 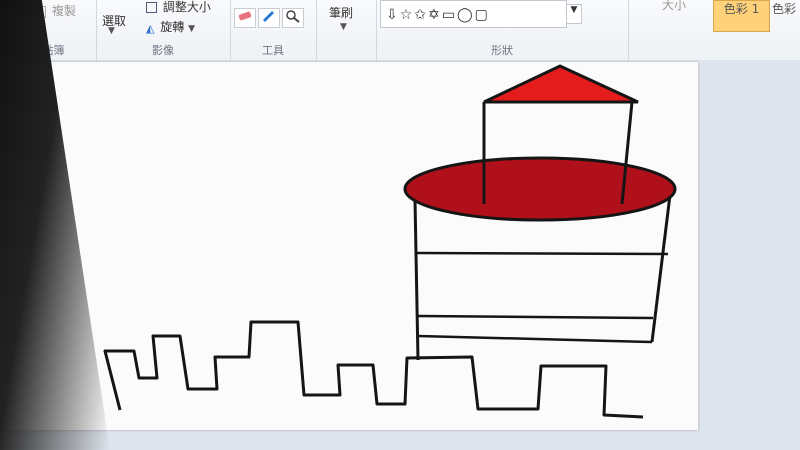 What do you see at coordinates (373, 369) in the screenshot?
I see `skyline-outline` at bounding box center [373, 369].